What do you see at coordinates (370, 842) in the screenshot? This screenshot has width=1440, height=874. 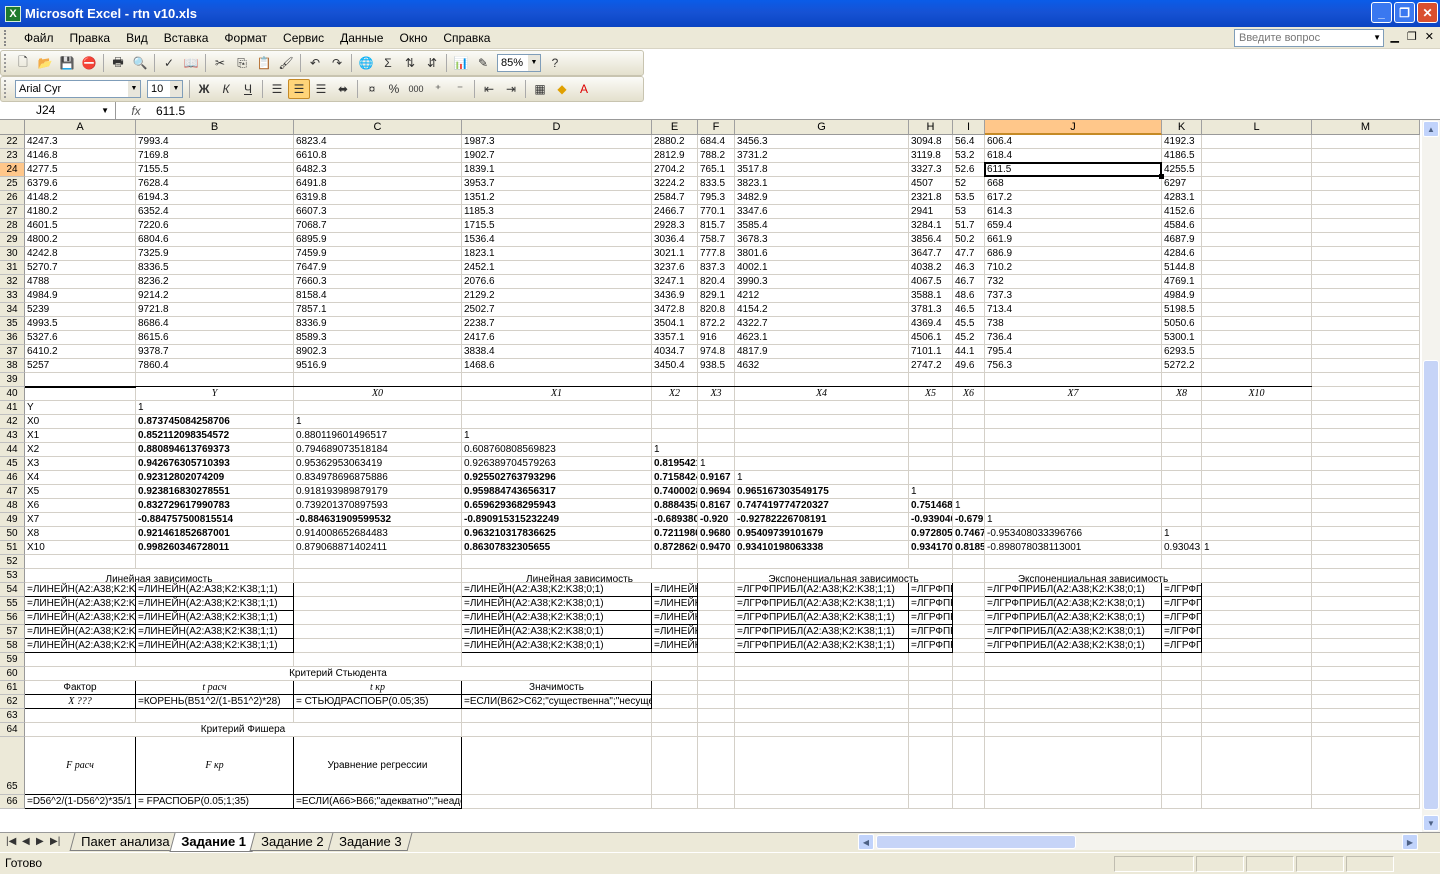 I see `sheet-tab-task-3: Задание 3` at bounding box center [370, 842].